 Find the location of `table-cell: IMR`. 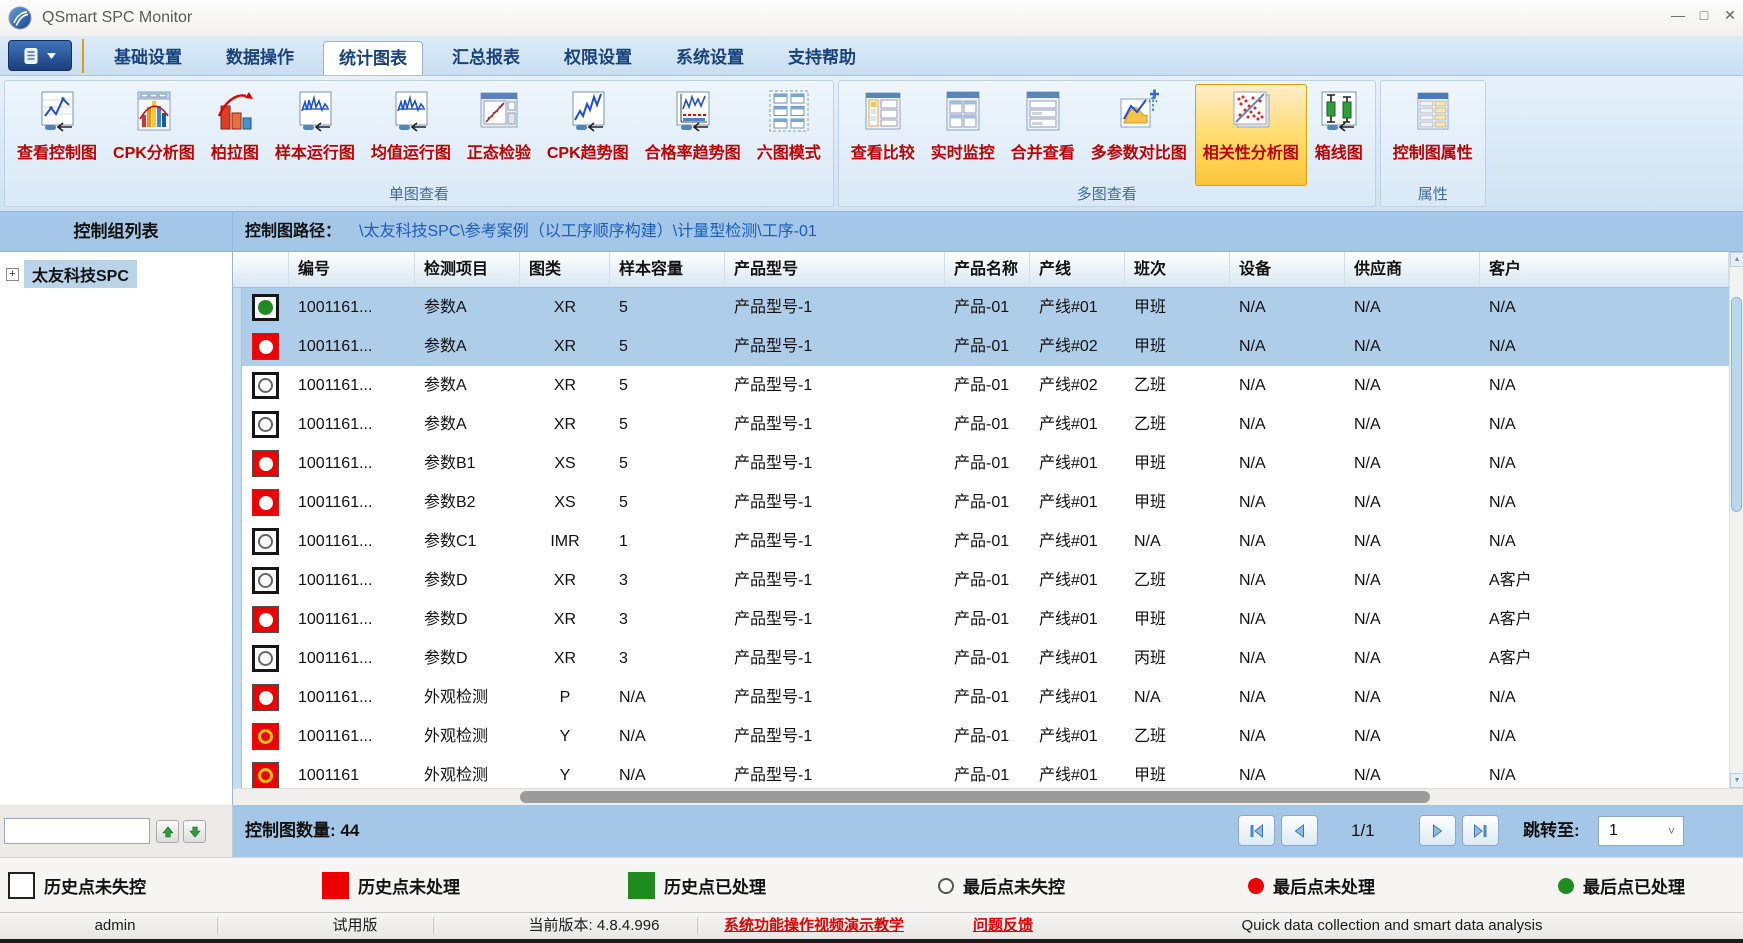

table-cell: IMR is located at coordinates (565, 541).